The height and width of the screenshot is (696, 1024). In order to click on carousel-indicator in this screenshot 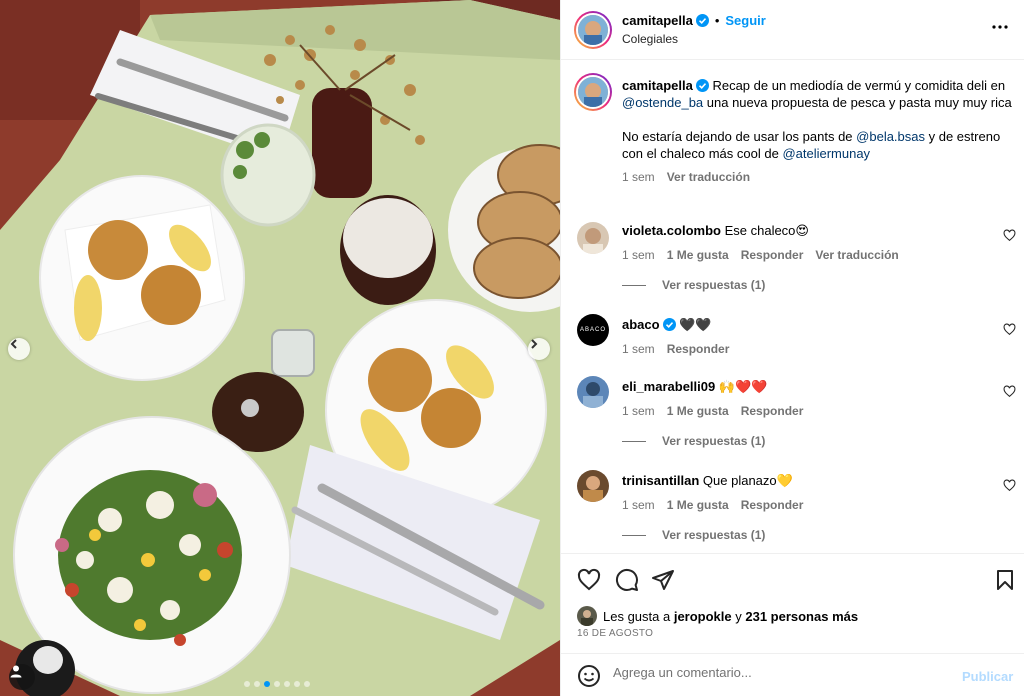, I will do `click(277, 684)`.